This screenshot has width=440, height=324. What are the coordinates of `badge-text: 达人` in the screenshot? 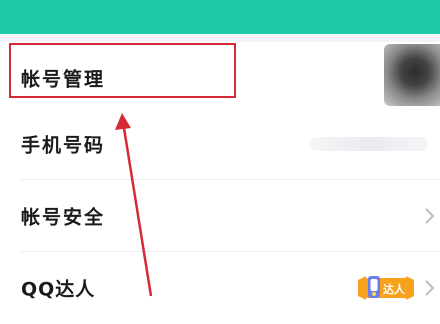 It's located at (394, 289).